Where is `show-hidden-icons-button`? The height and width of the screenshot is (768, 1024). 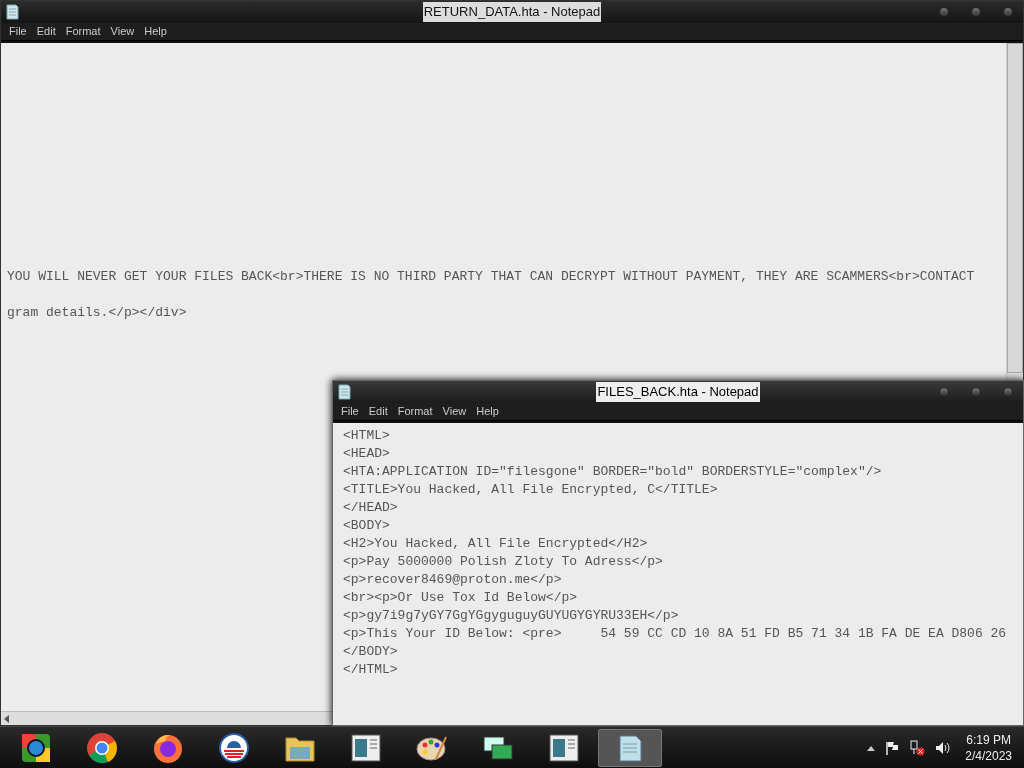
show-hidden-icons-button is located at coordinates (871, 747).